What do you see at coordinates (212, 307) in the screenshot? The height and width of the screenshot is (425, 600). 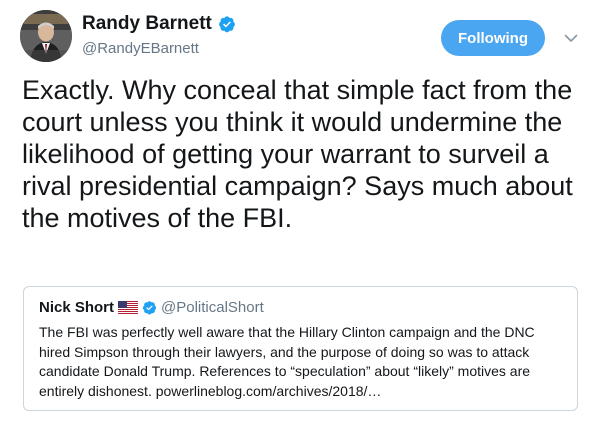 I see `quoted-author-handle: @PoliticalShort` at bounding box center [212, 307].